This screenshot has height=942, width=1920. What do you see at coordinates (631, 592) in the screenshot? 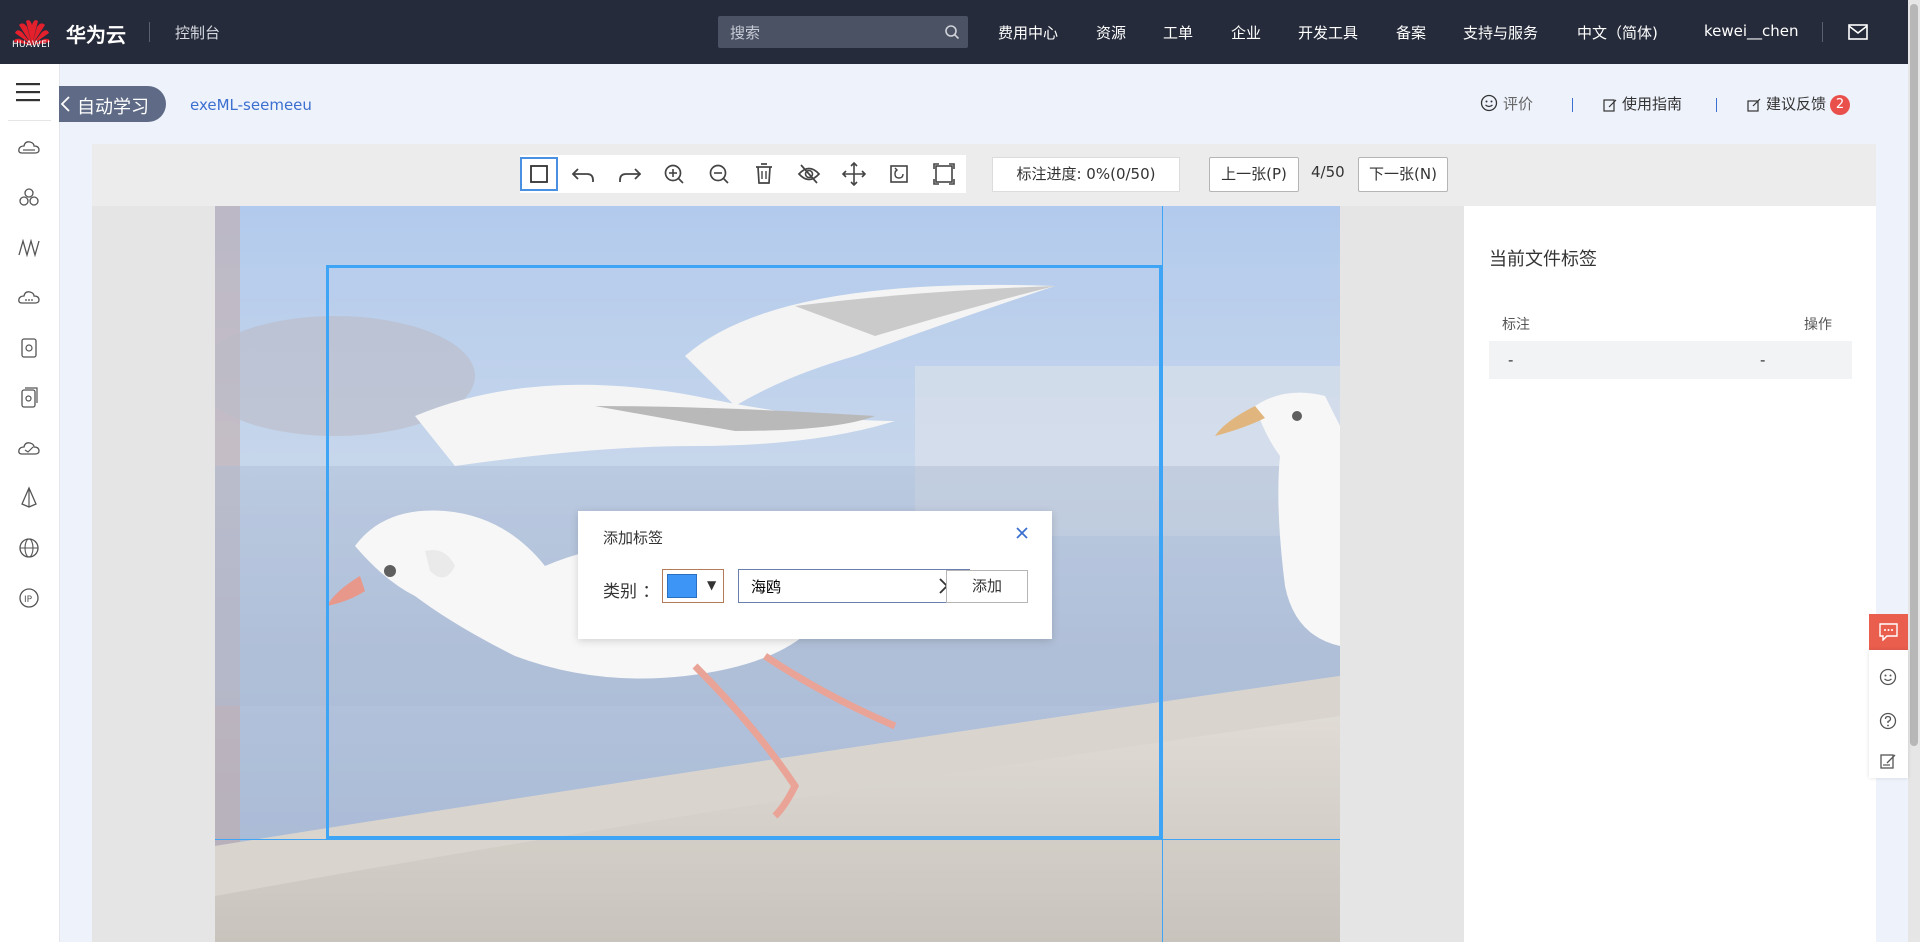
I see `category-label: 类别 ：` at bounding box center [631, 592].